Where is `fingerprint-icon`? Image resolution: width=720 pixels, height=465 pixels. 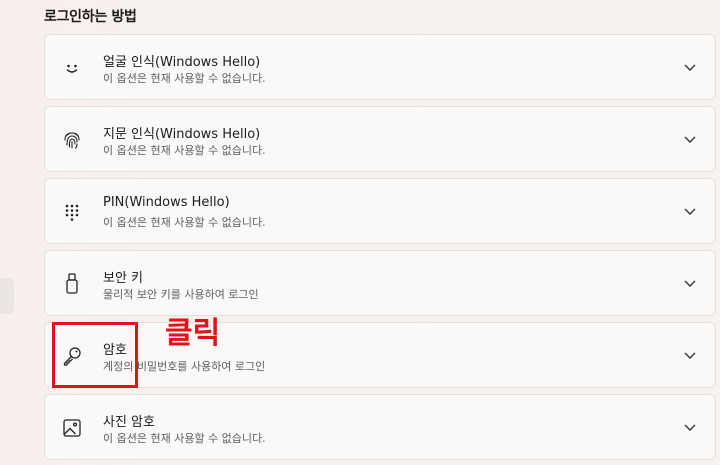
fingerprint-icon is located at coordinates (72, 140).